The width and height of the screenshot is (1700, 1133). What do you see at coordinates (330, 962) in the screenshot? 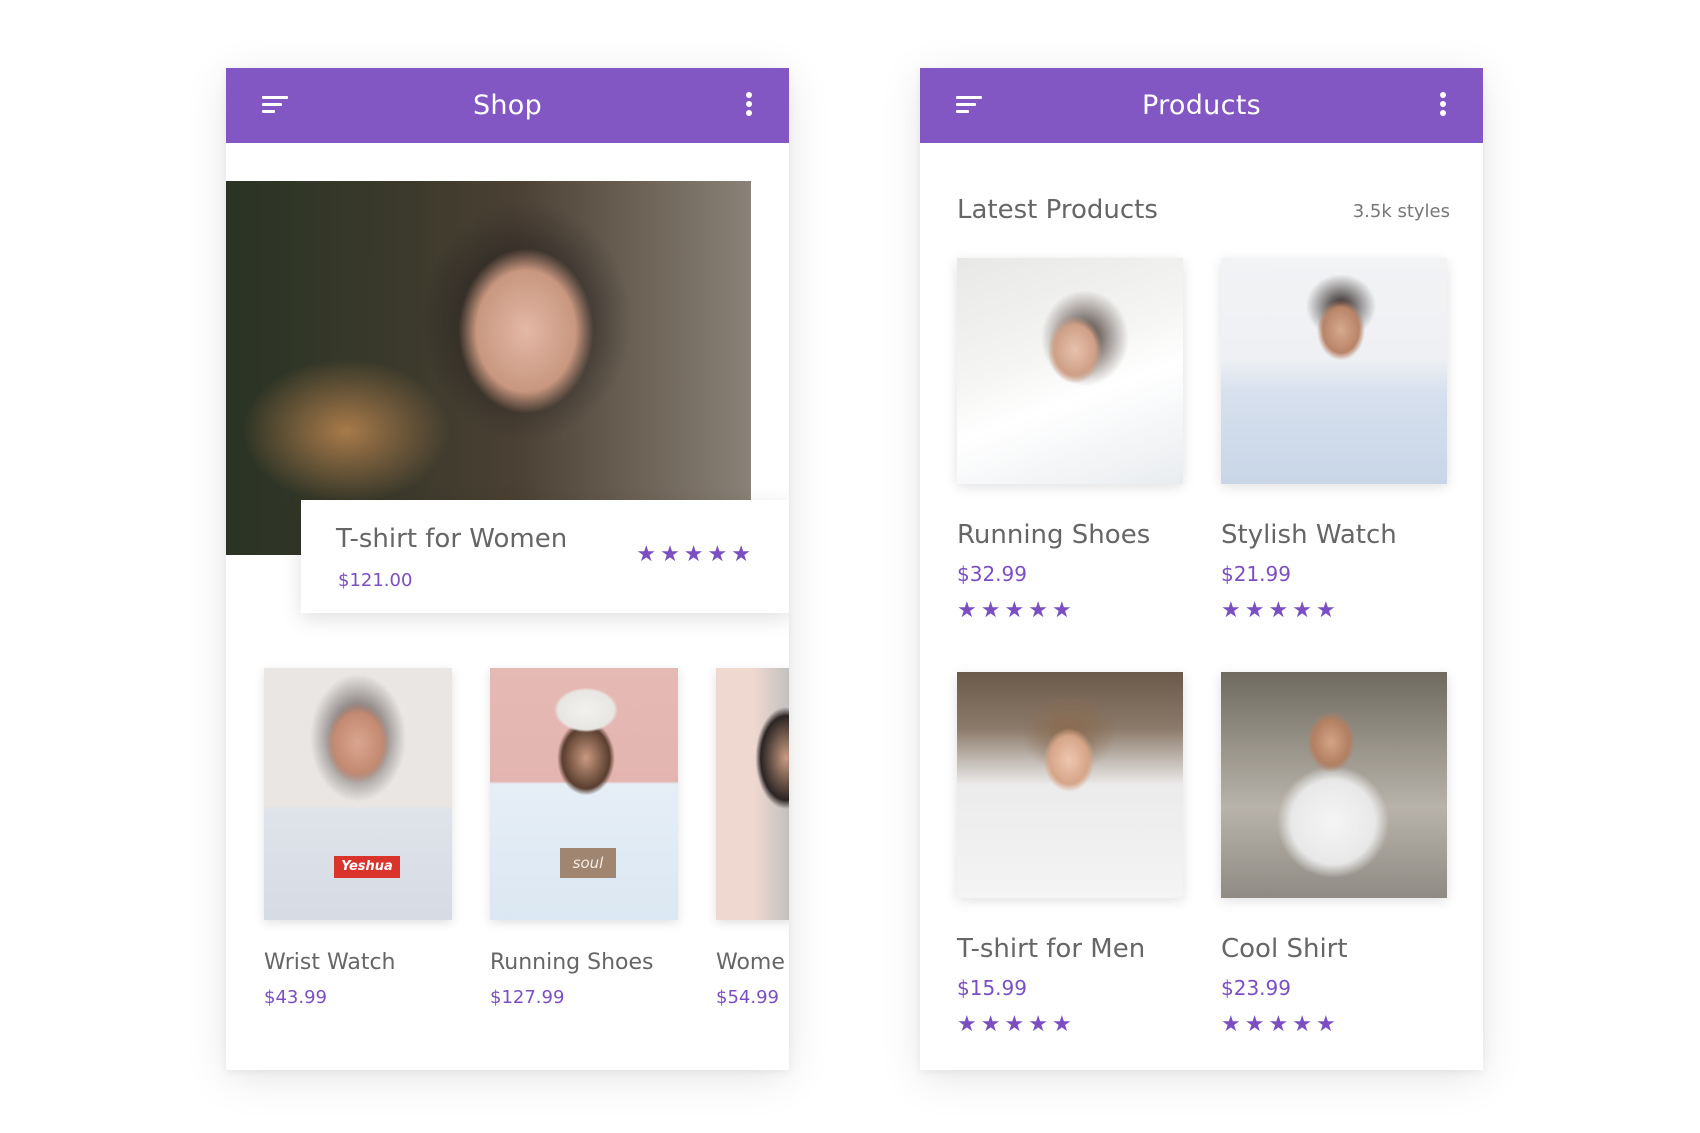
I see `product-title: Wrist Watch` at bounding box center [330, 962].